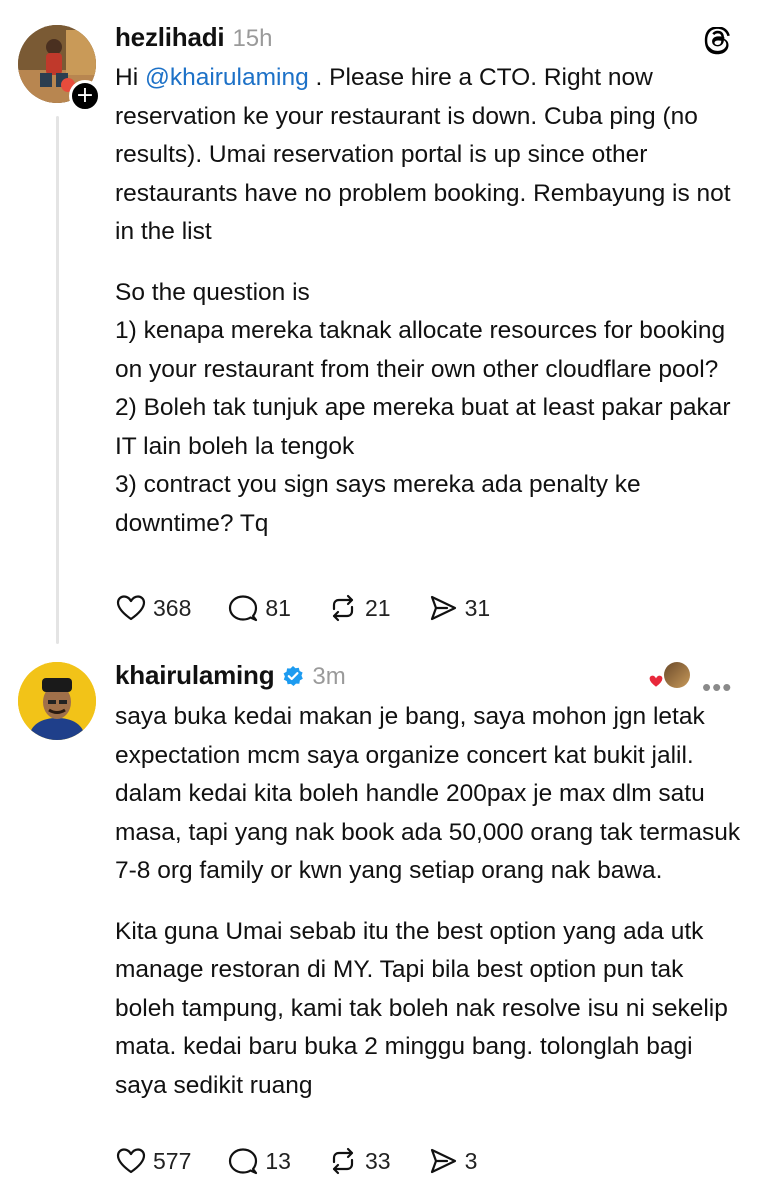 The width and height of the screenshot is (761, 1199). I want to click on post-actions: 577 13 33 3, so click(314, 1161).